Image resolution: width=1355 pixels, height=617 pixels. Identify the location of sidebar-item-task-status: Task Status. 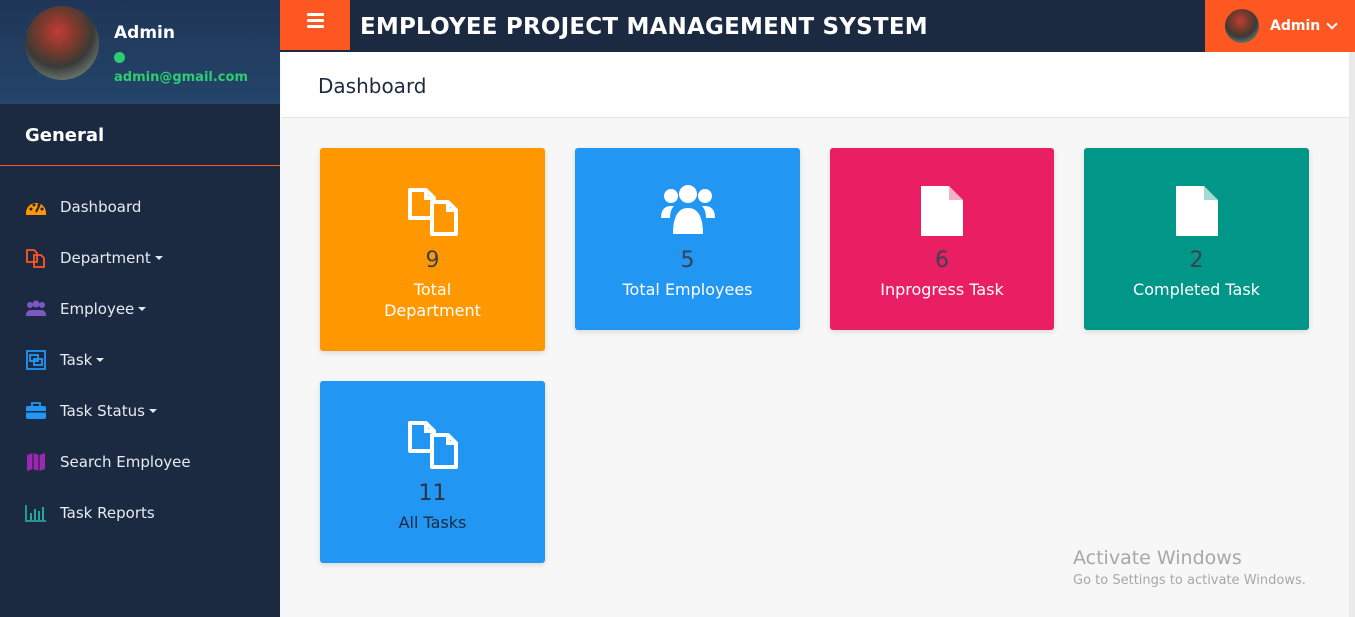
(140, 410).